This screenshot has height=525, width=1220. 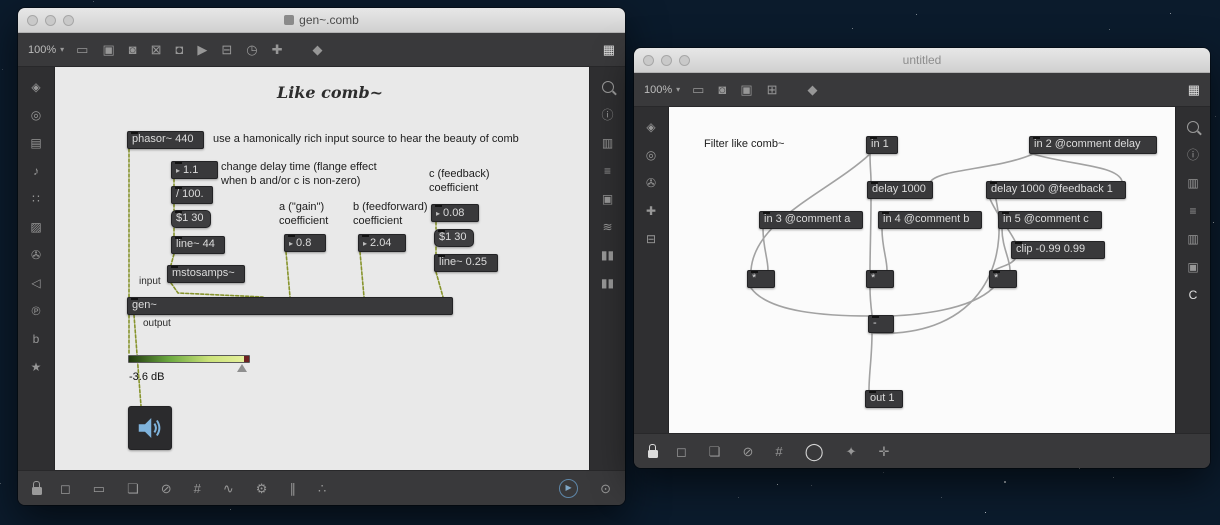 What do you see at coordinates (651, 211) in the screenshot?
I see `add-icon: ✚` at bounding box center [651, 211].